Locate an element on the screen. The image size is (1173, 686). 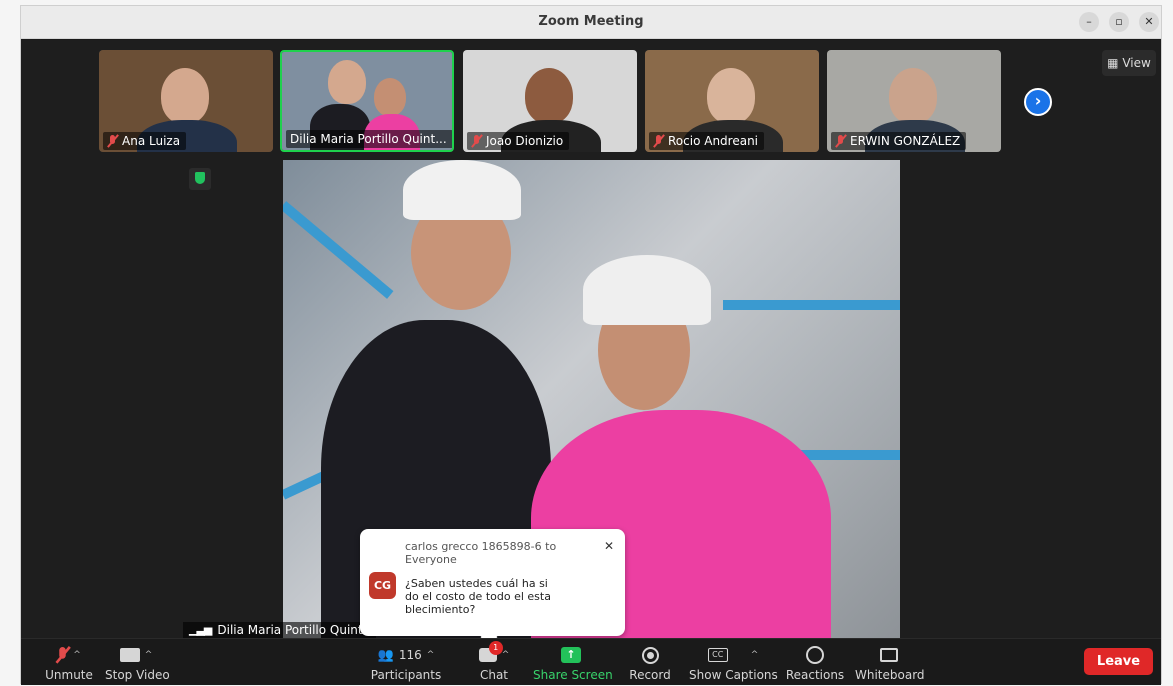
participant-name-label: Joao Dionizio is located at coordinates (518, 141).